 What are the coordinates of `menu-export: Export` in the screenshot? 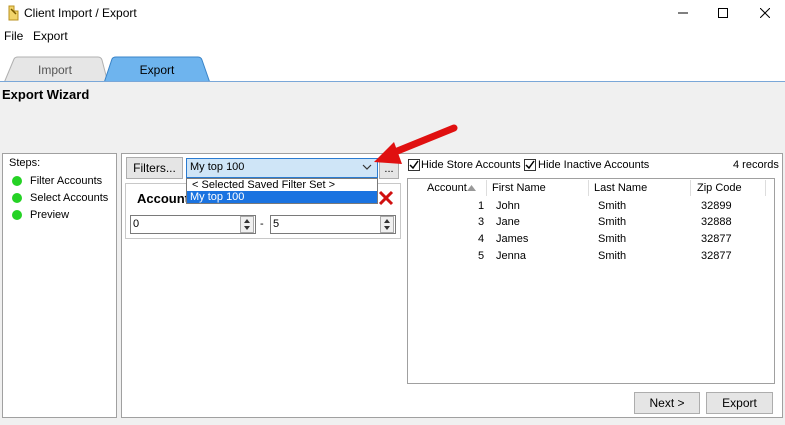 It's located at (50, 36).